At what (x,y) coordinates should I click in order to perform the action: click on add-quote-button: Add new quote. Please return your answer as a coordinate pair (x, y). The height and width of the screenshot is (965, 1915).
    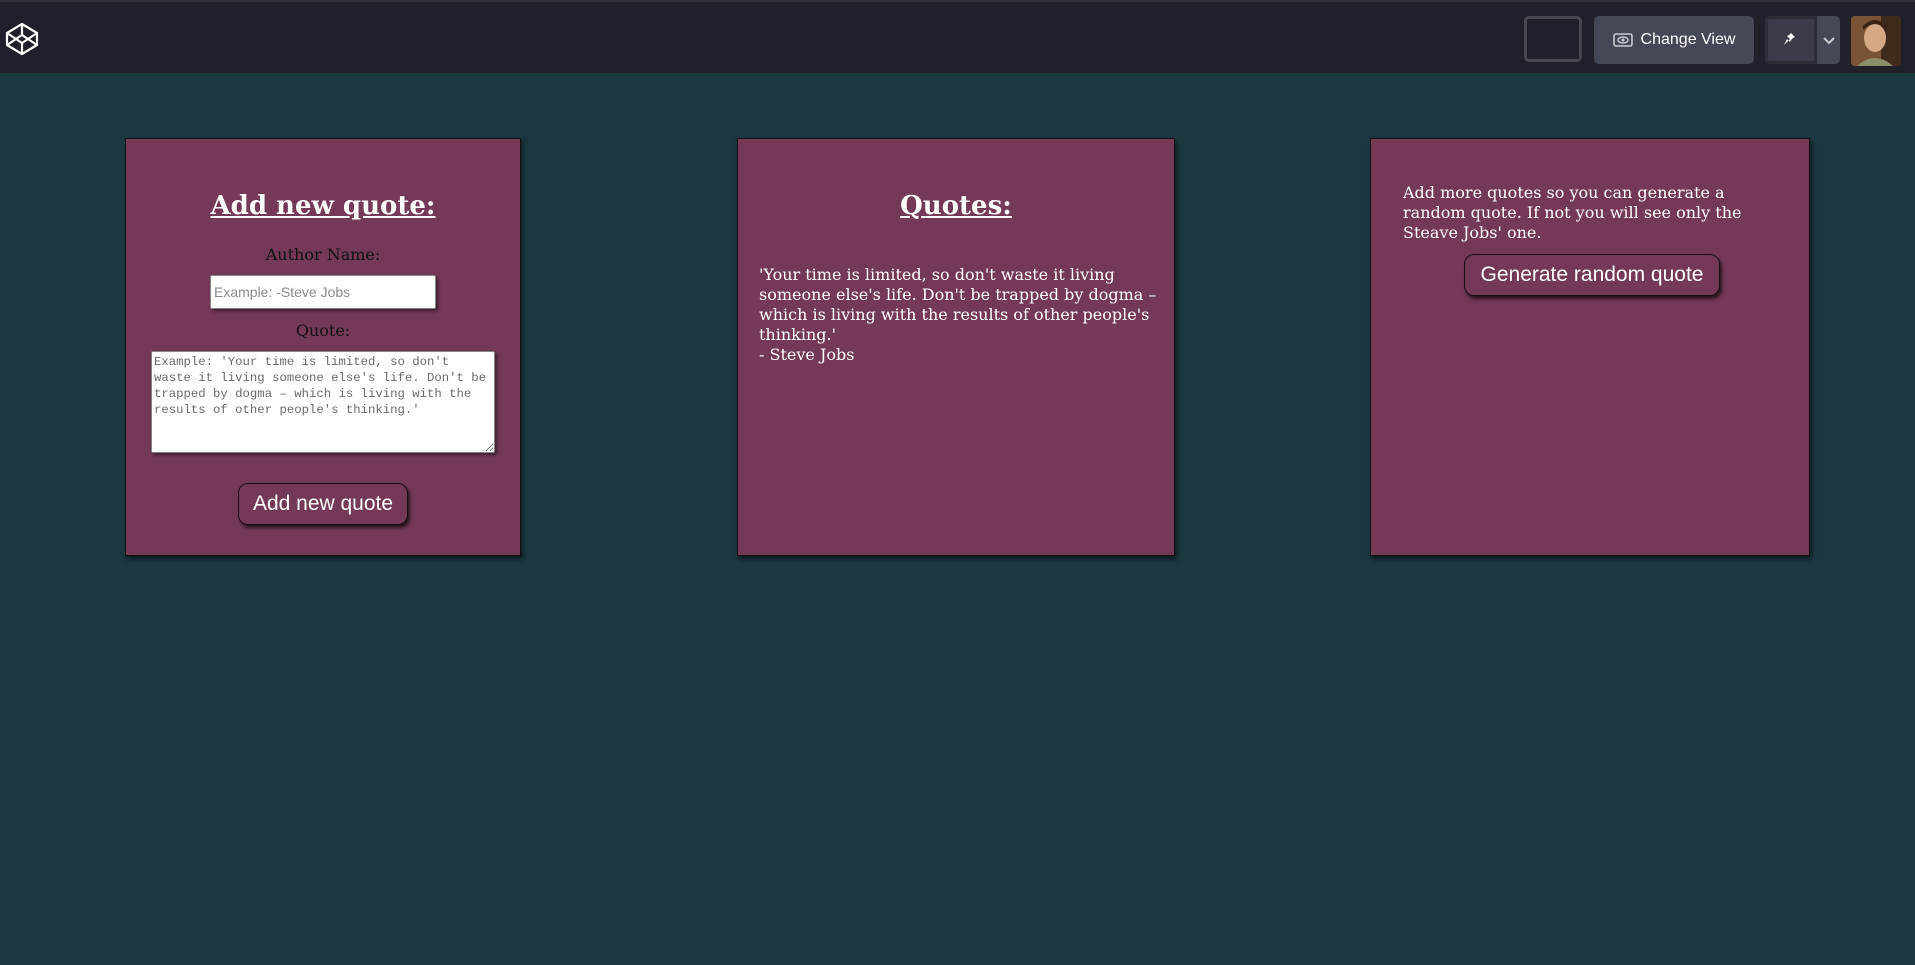
    Looking at the image, I should click on (323, 504).